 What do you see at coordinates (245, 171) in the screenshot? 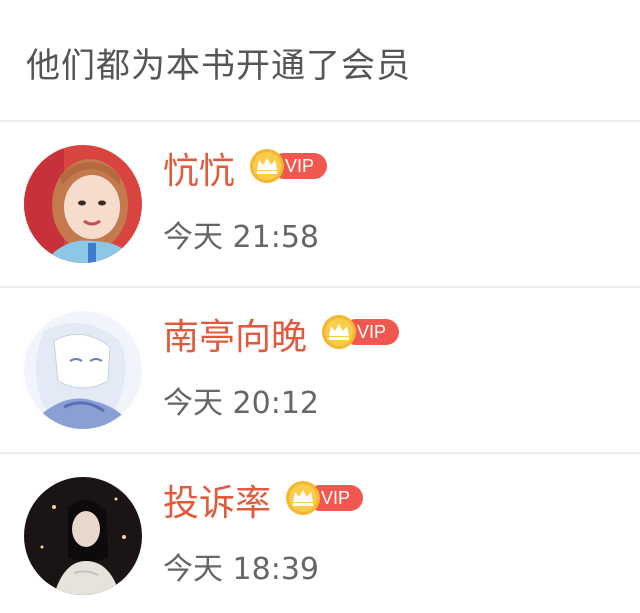
I see `member-name-line: 忼忼 VIP` at bounding box center [245, 171].